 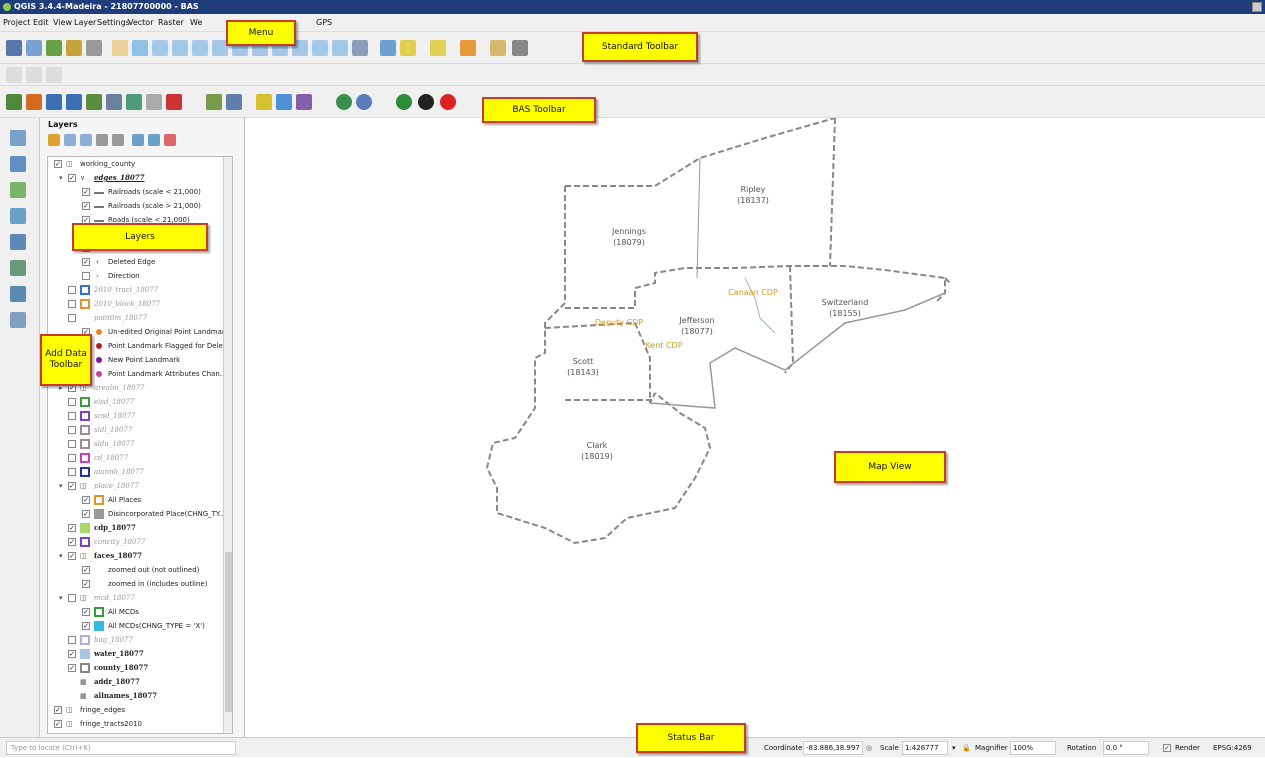 I want to click on bas-tool-6-icon, so click(x=114, y=102).